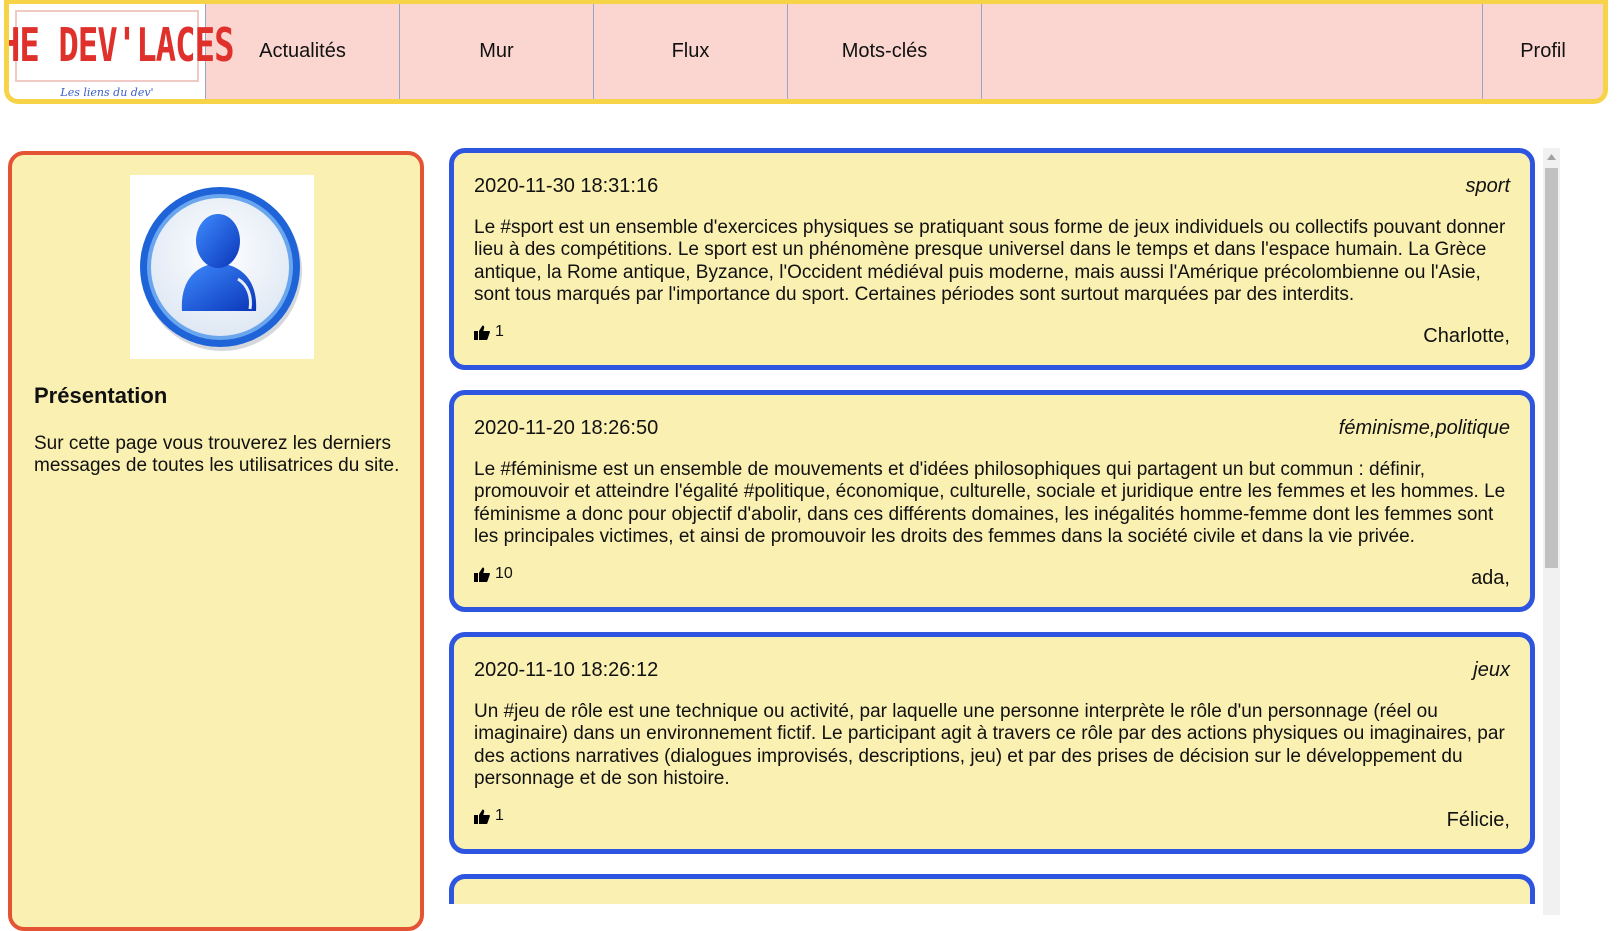 The width and height of the screenshot is (1617, 931). Describe the element at coordinates (1424, 428) in the screenshot. I see `post-tags: féminisme,politique` at that location.